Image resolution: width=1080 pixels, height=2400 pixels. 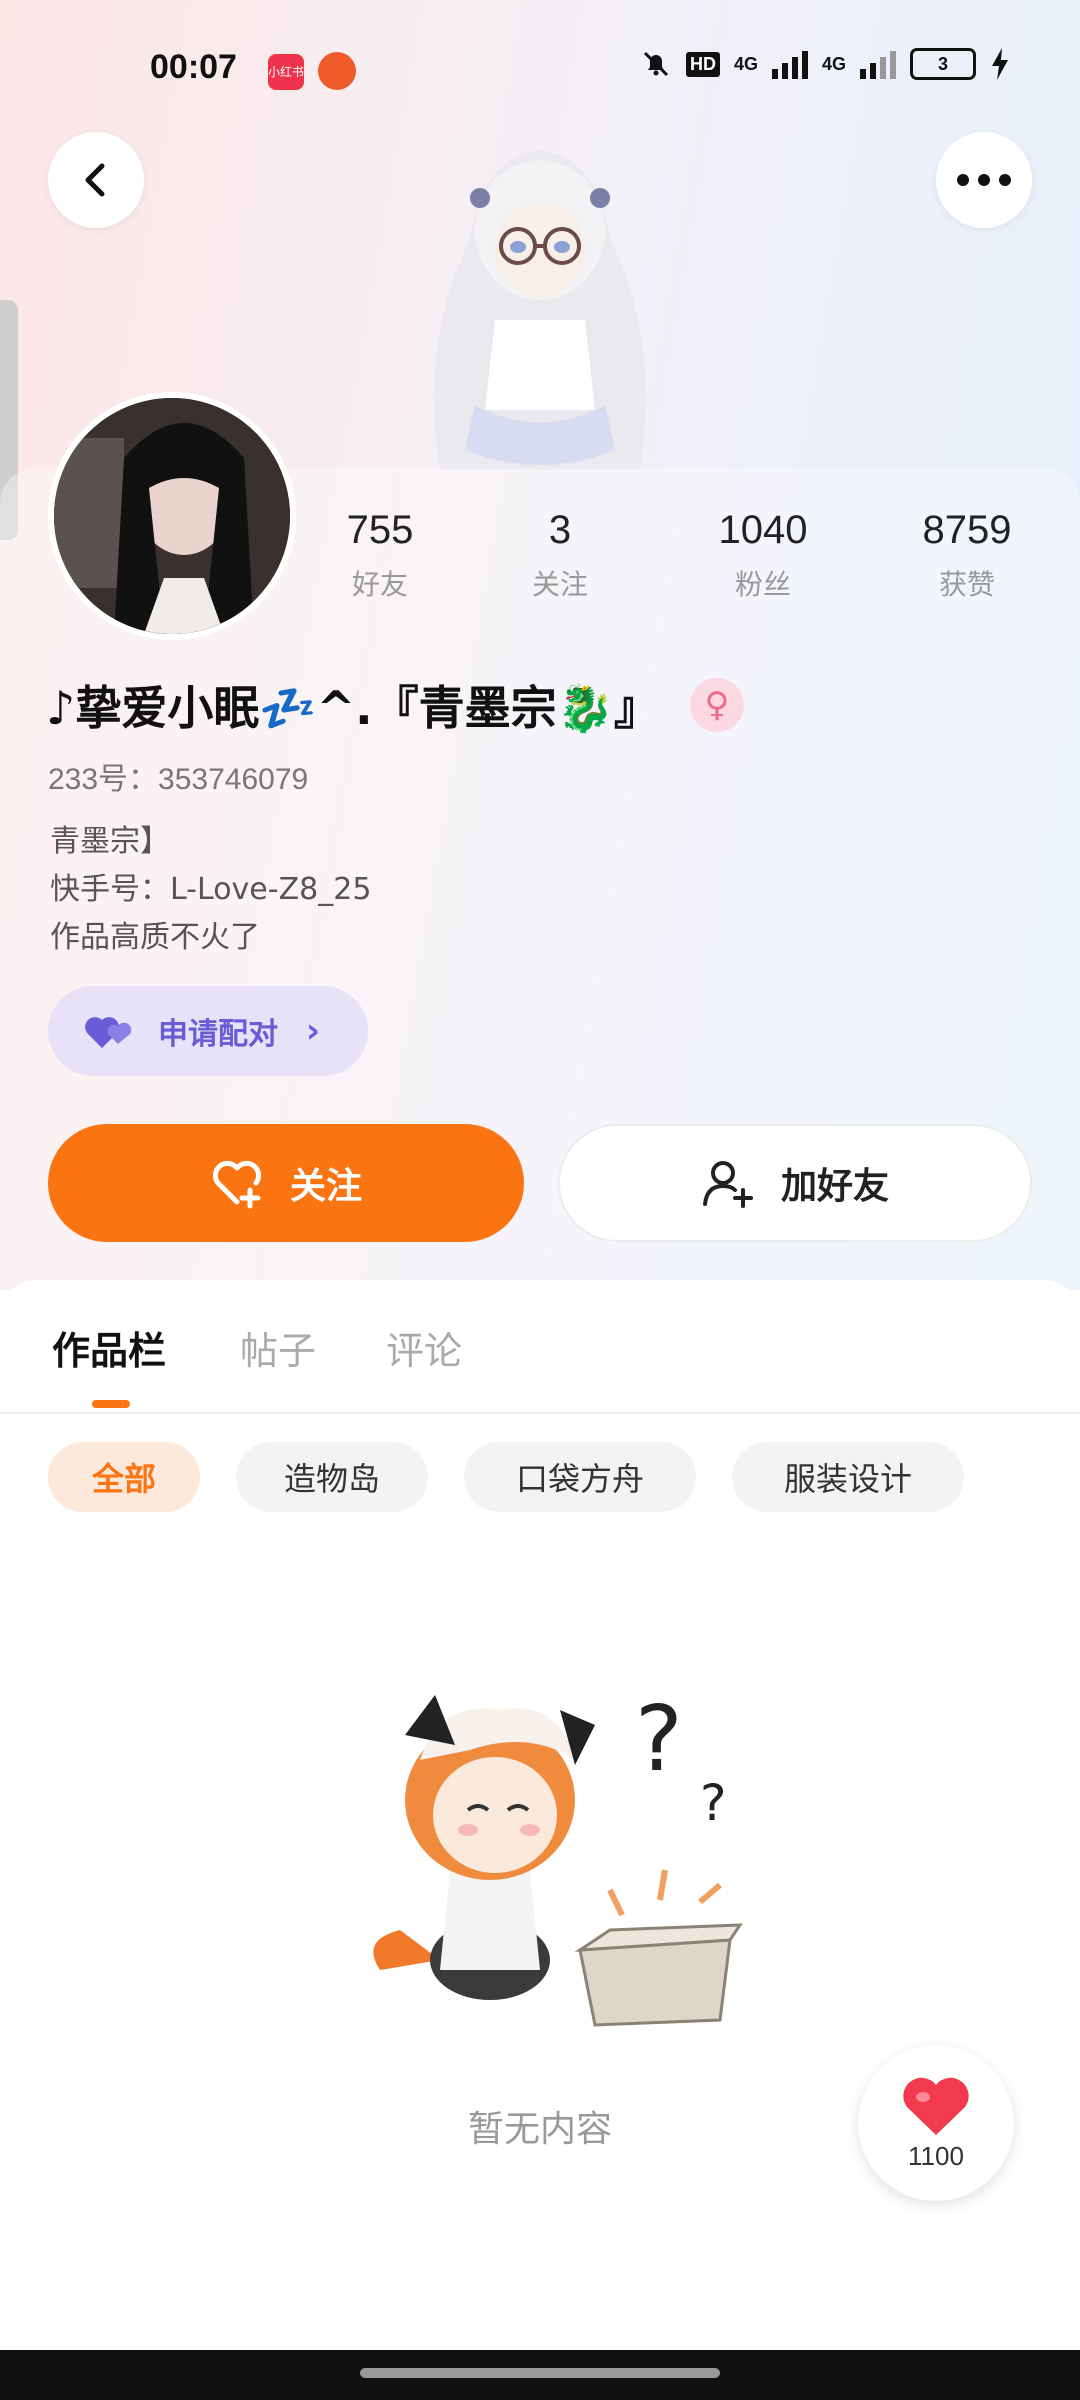 What do you see at coordinates (936, 2155) in the screenshot?
I see `like-count: 1100` at bounding box center [936, 2155].